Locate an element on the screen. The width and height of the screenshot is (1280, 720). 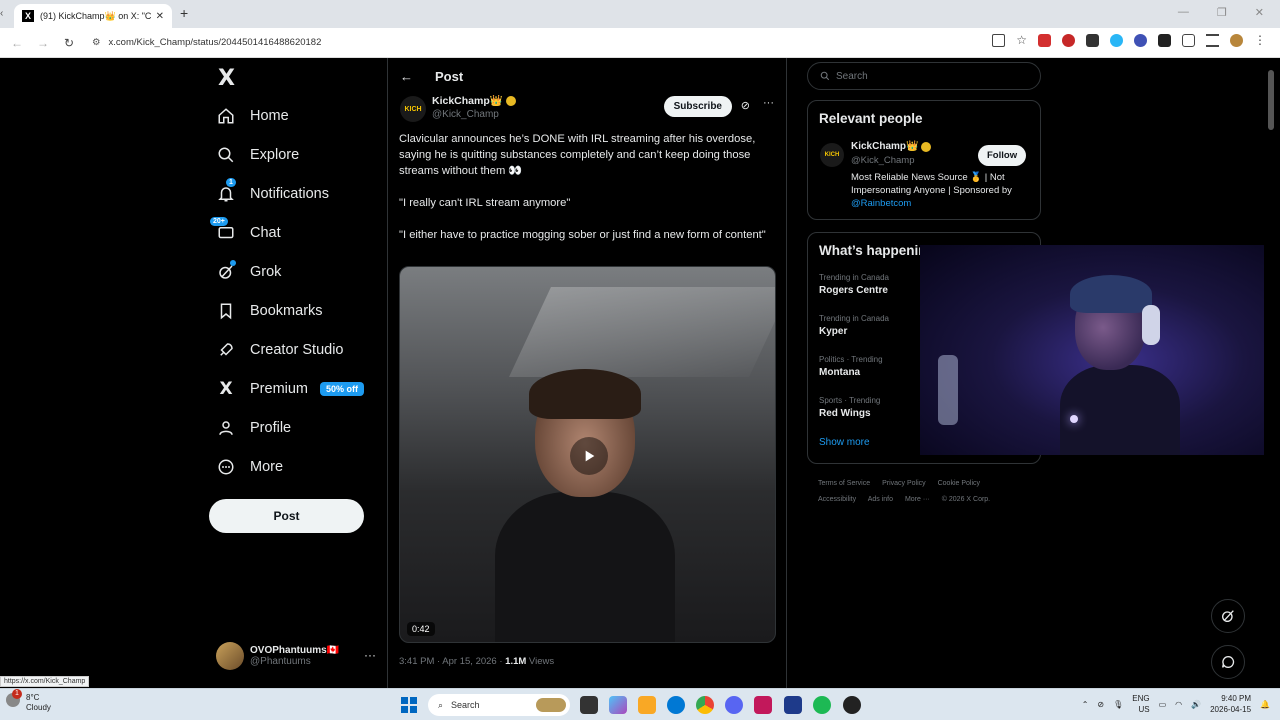
account-name: OVOPhantuums🇨🇦 is located at coordinates (295, 650).